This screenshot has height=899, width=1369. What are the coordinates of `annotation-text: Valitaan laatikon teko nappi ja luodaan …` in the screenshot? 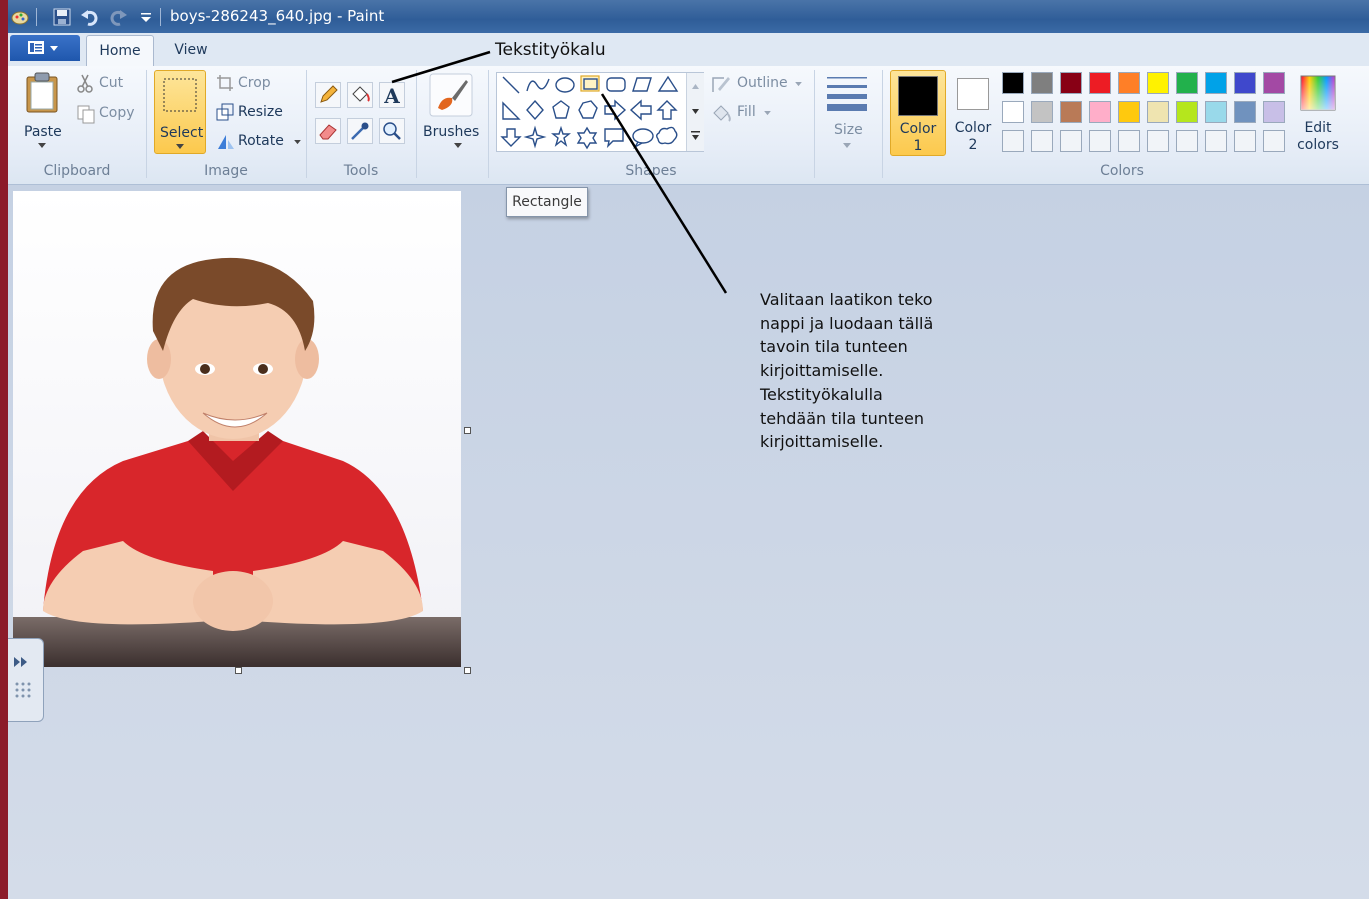 It's located at (847, 371).